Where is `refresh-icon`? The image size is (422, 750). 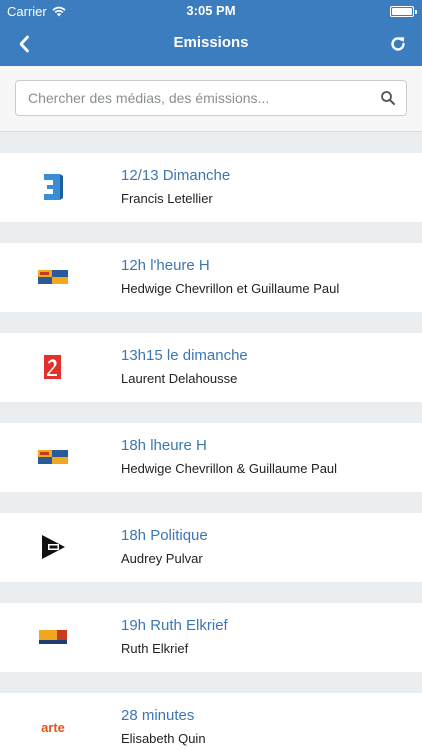 refresh-icon is located at coordinates (398, 44).